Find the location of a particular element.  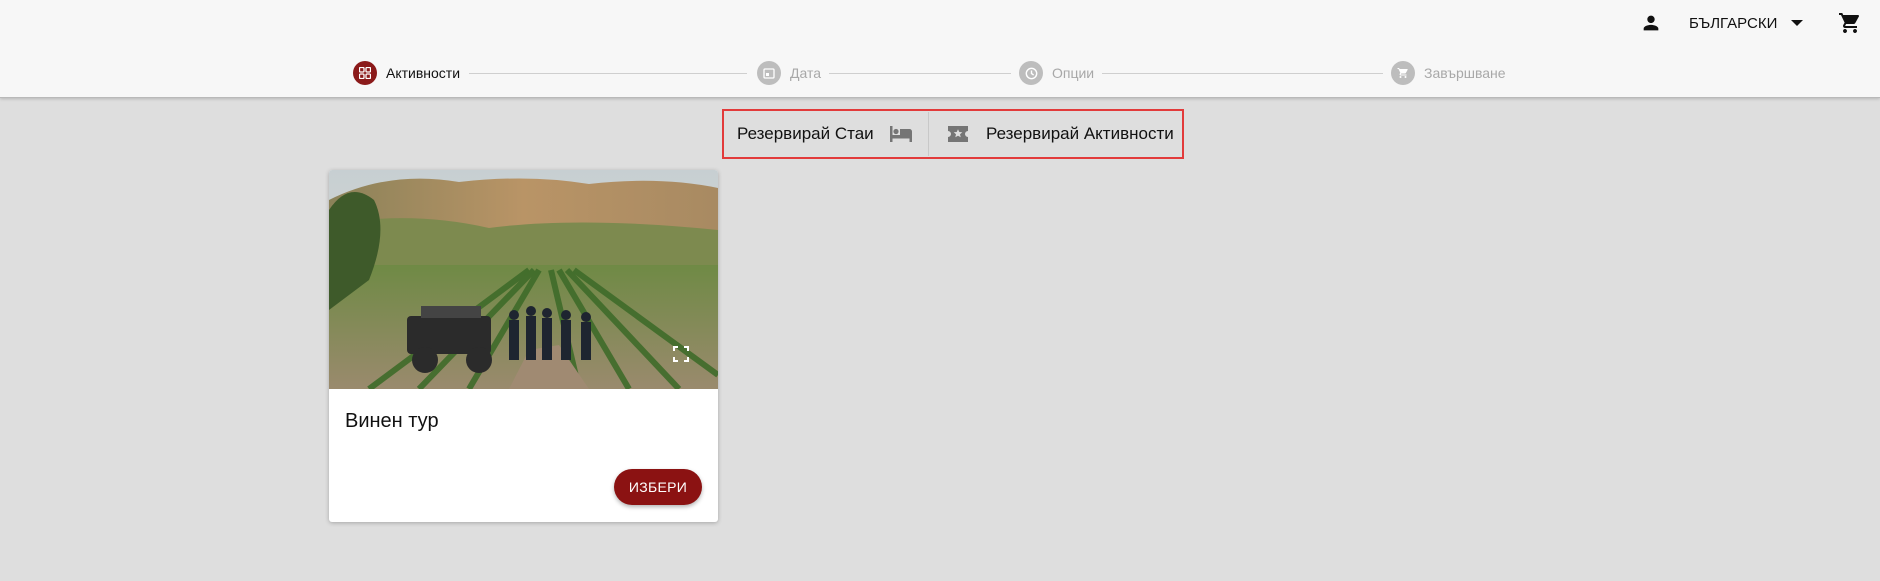

vineyard-photo is located at coordinates (523, 279).